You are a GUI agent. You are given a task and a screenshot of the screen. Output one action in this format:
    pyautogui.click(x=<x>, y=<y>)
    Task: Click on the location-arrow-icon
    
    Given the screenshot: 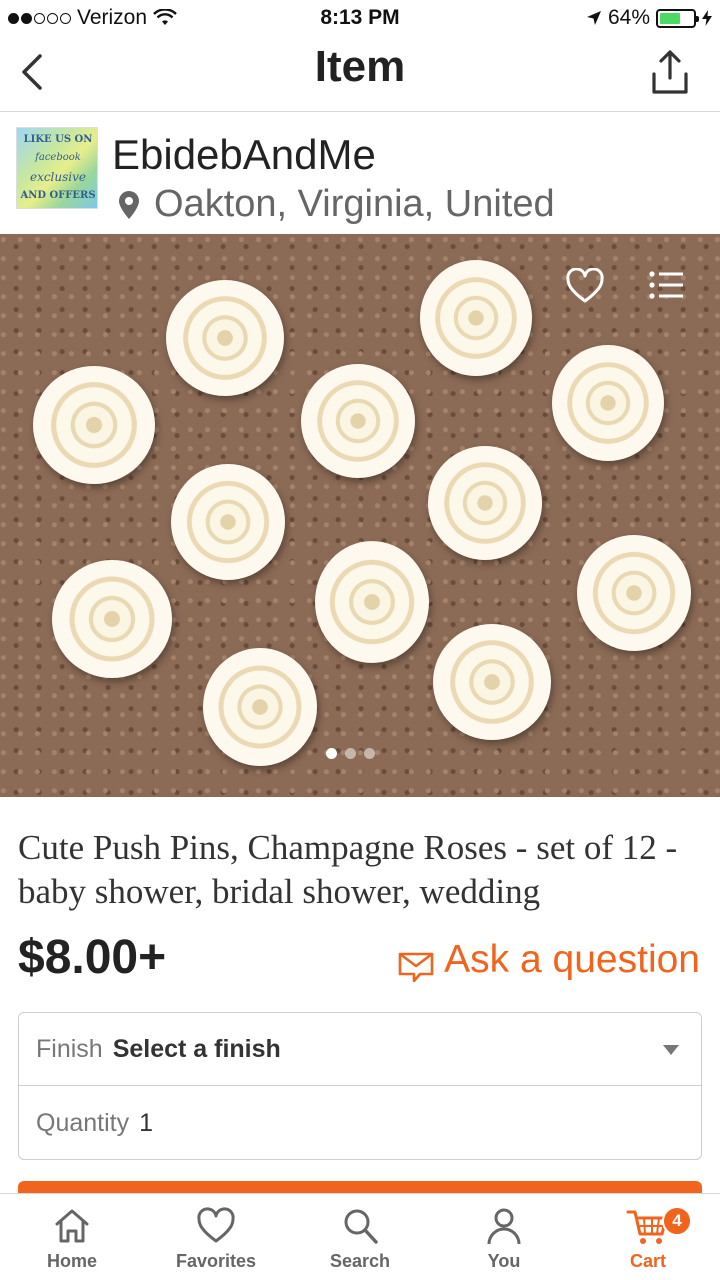 What is the action you would take?
    pyautogui.click(x=593, y=18)
    